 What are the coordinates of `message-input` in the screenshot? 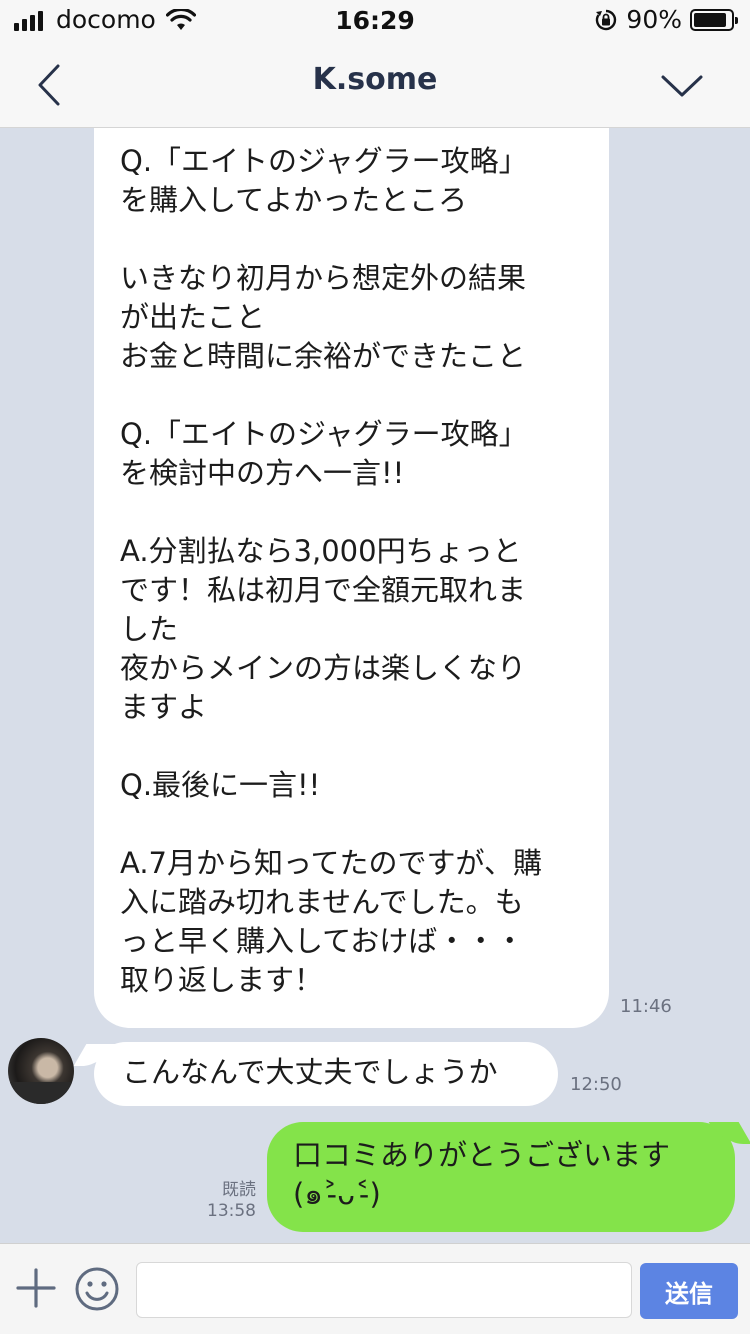 It's located at (384, 1290).